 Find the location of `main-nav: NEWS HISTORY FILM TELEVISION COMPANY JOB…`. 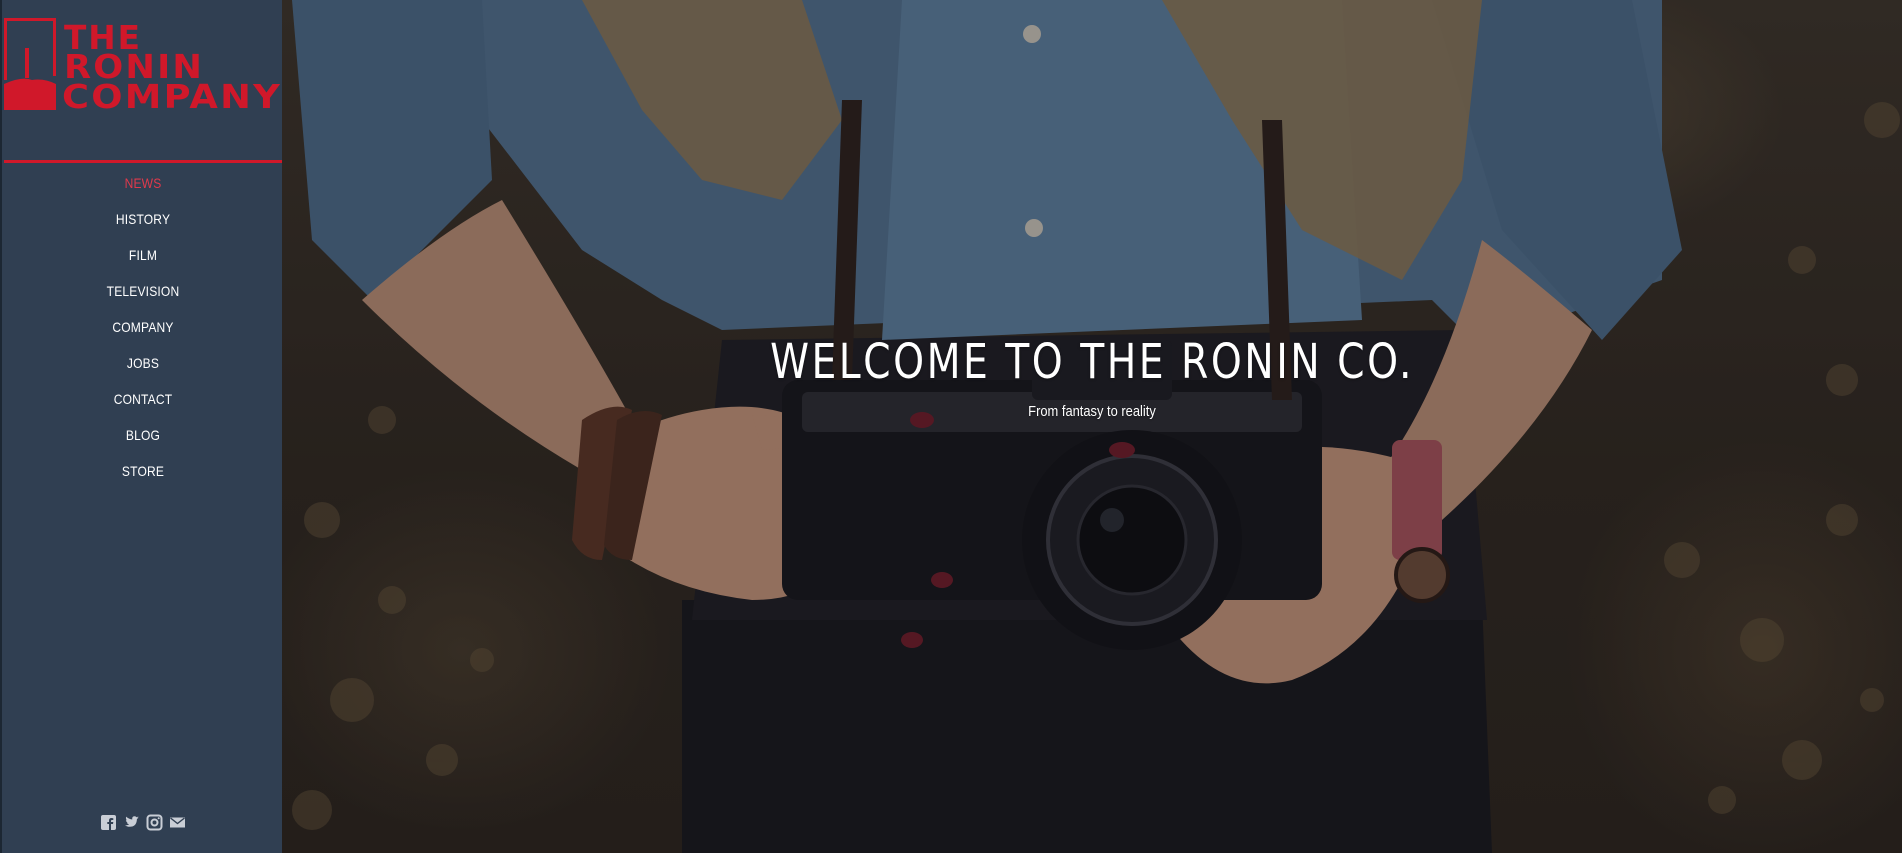

main-nav: NEWS HISTORY FILM TELEVISION COMPANY JOB… is located at coordinates (143, 332).